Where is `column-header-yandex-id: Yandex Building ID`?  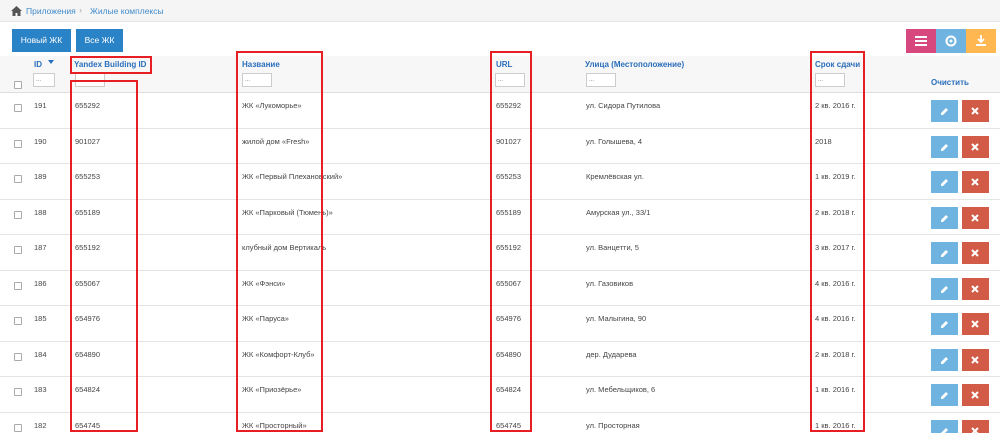
column-header-yandex-id: Yandex Building ID is located at coordinates (110, 64).